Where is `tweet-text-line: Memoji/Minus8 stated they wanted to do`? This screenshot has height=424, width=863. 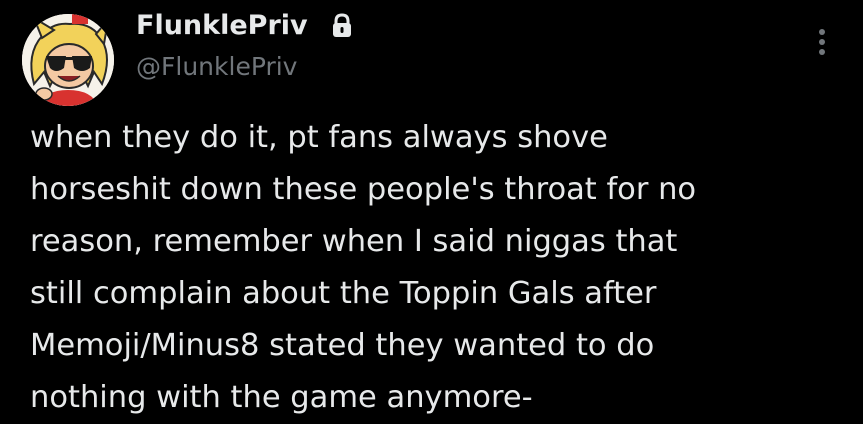
tweet-text-line: Memoji/Minus8 stated they wanted to do is located at coordinates (342, 345).